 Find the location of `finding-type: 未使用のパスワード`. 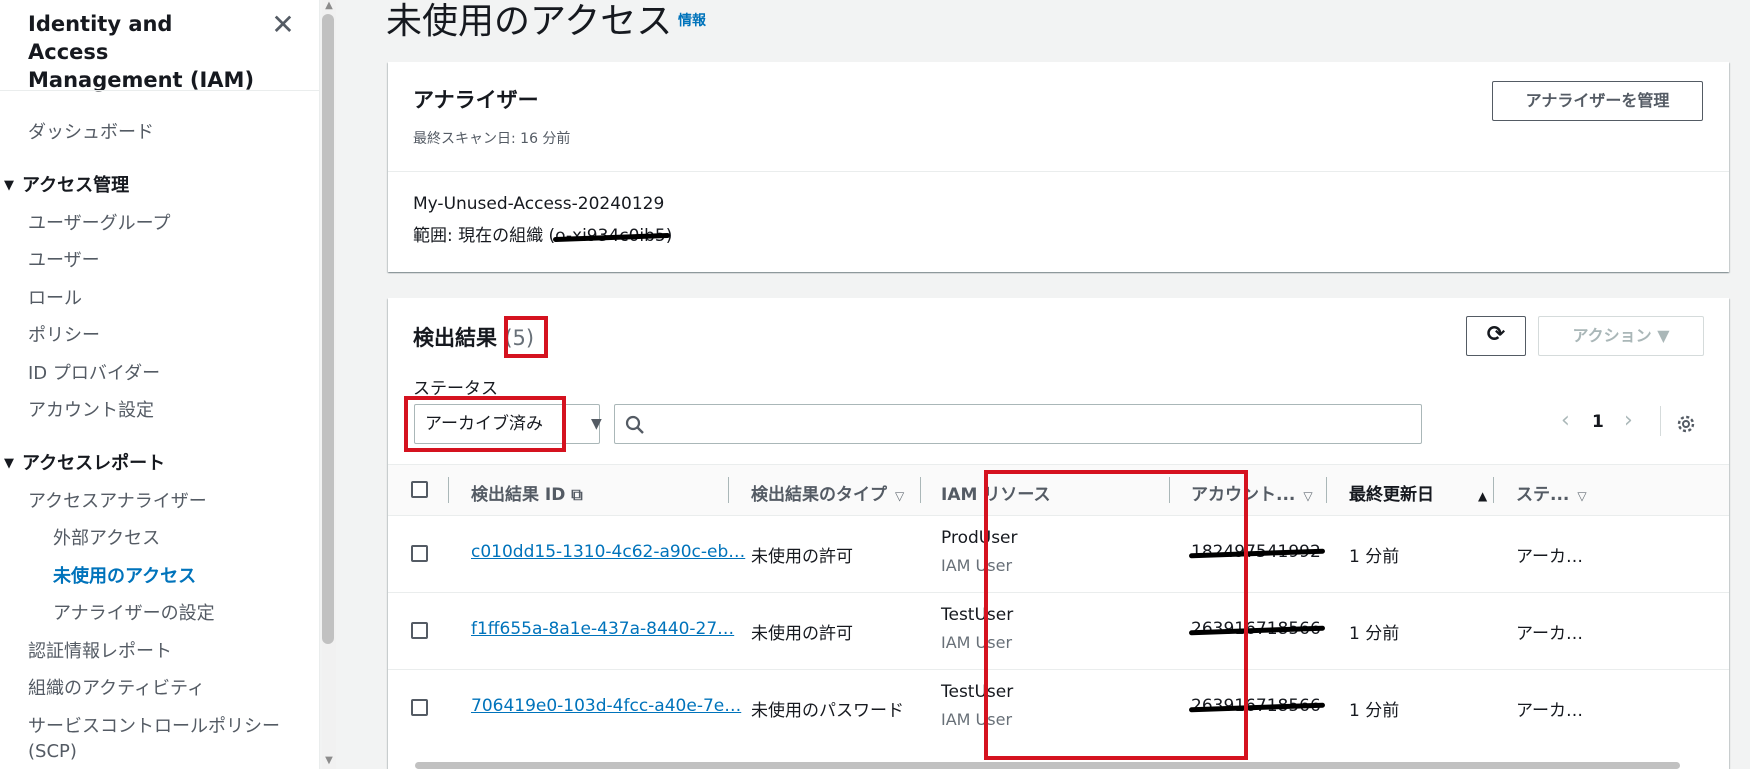

finding-type: 未使用のパスワード is located at coordinates (827, 711).